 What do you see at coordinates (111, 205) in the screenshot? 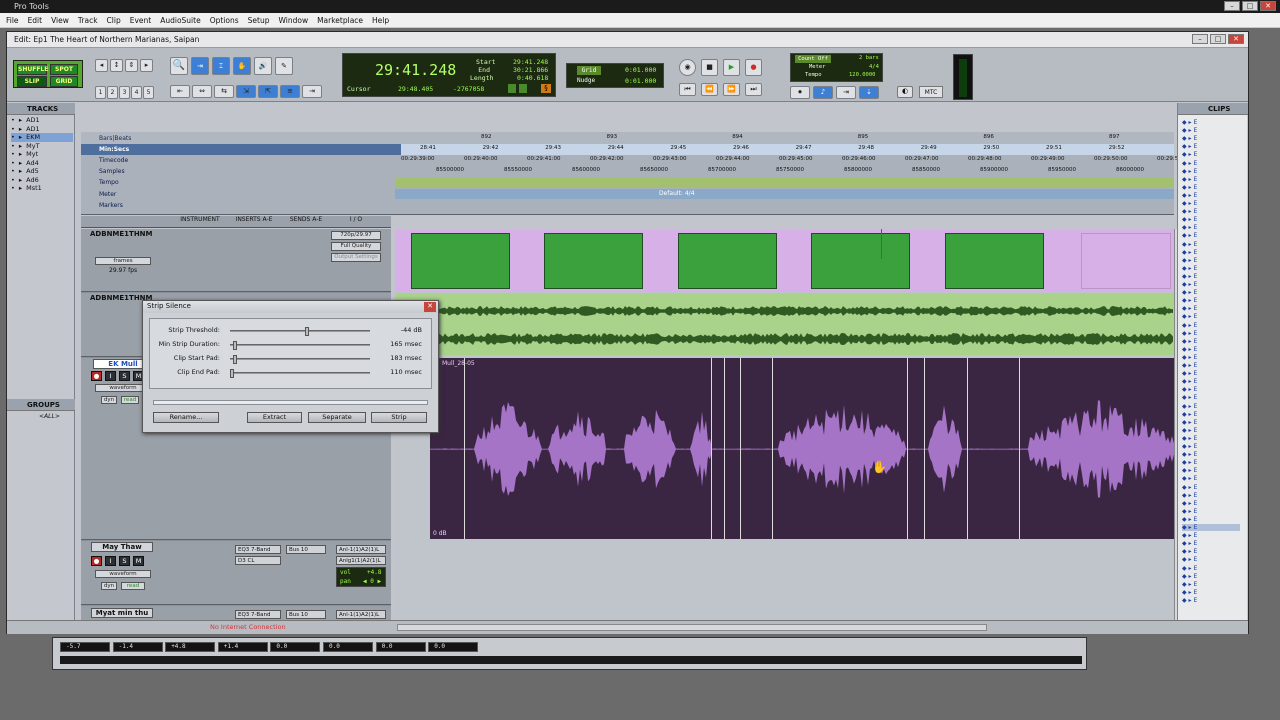
I see `markers-ruler-label: Markers` at bounding box center [111, 205].